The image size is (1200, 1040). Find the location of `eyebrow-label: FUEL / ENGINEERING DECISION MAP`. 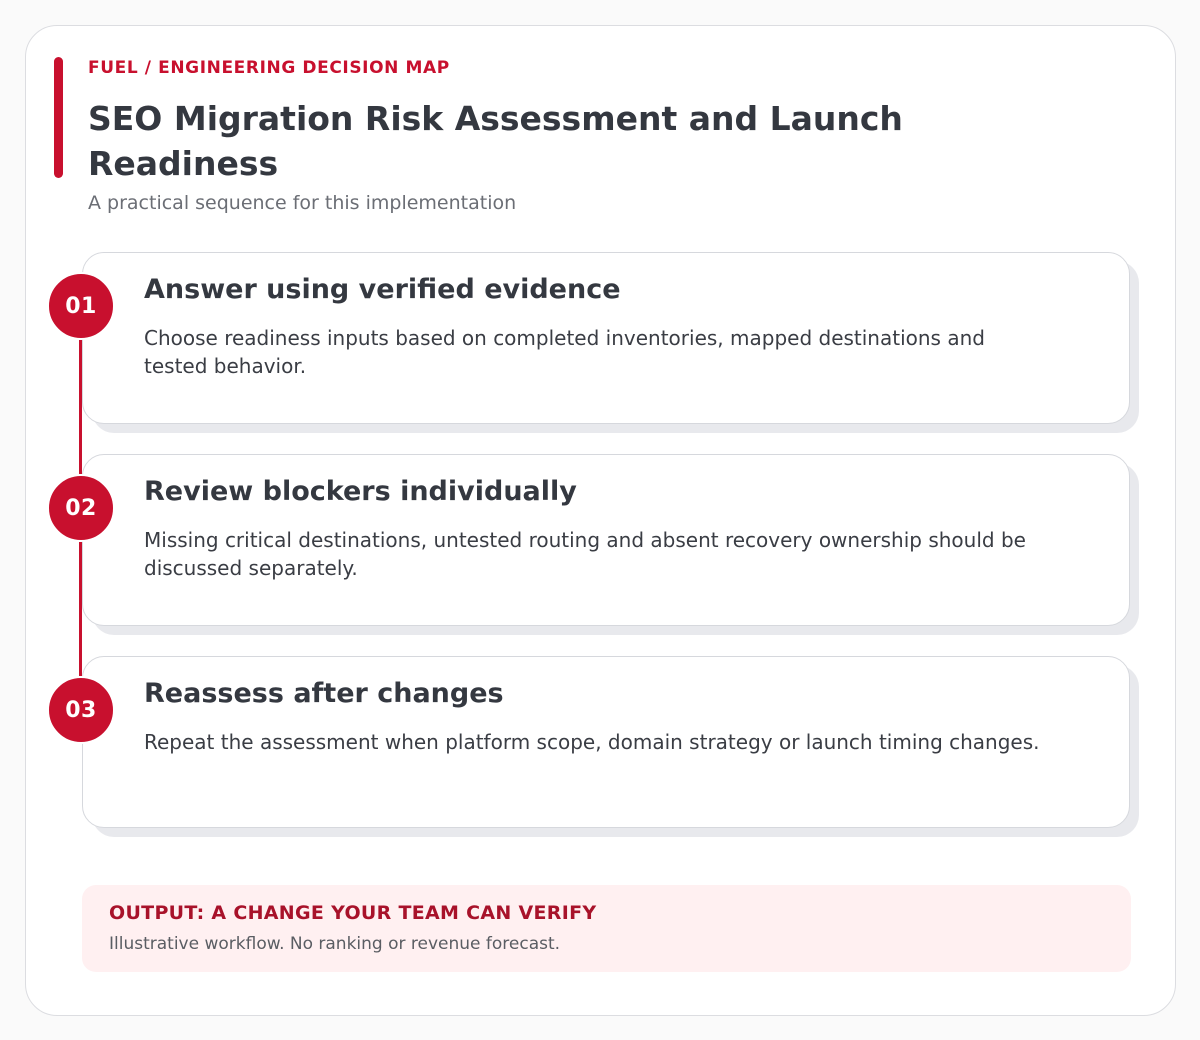

eyebrow-label: FUEL / ENGINEERING DECISION MAP is located at coordinates (269, 68).